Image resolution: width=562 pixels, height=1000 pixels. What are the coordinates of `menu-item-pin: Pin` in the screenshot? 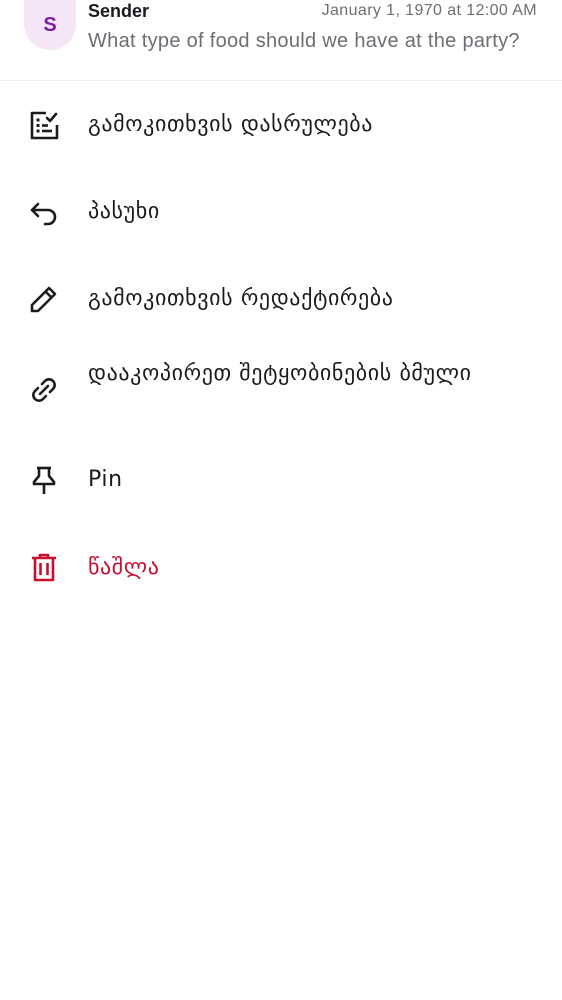 It's located at (281, 481).